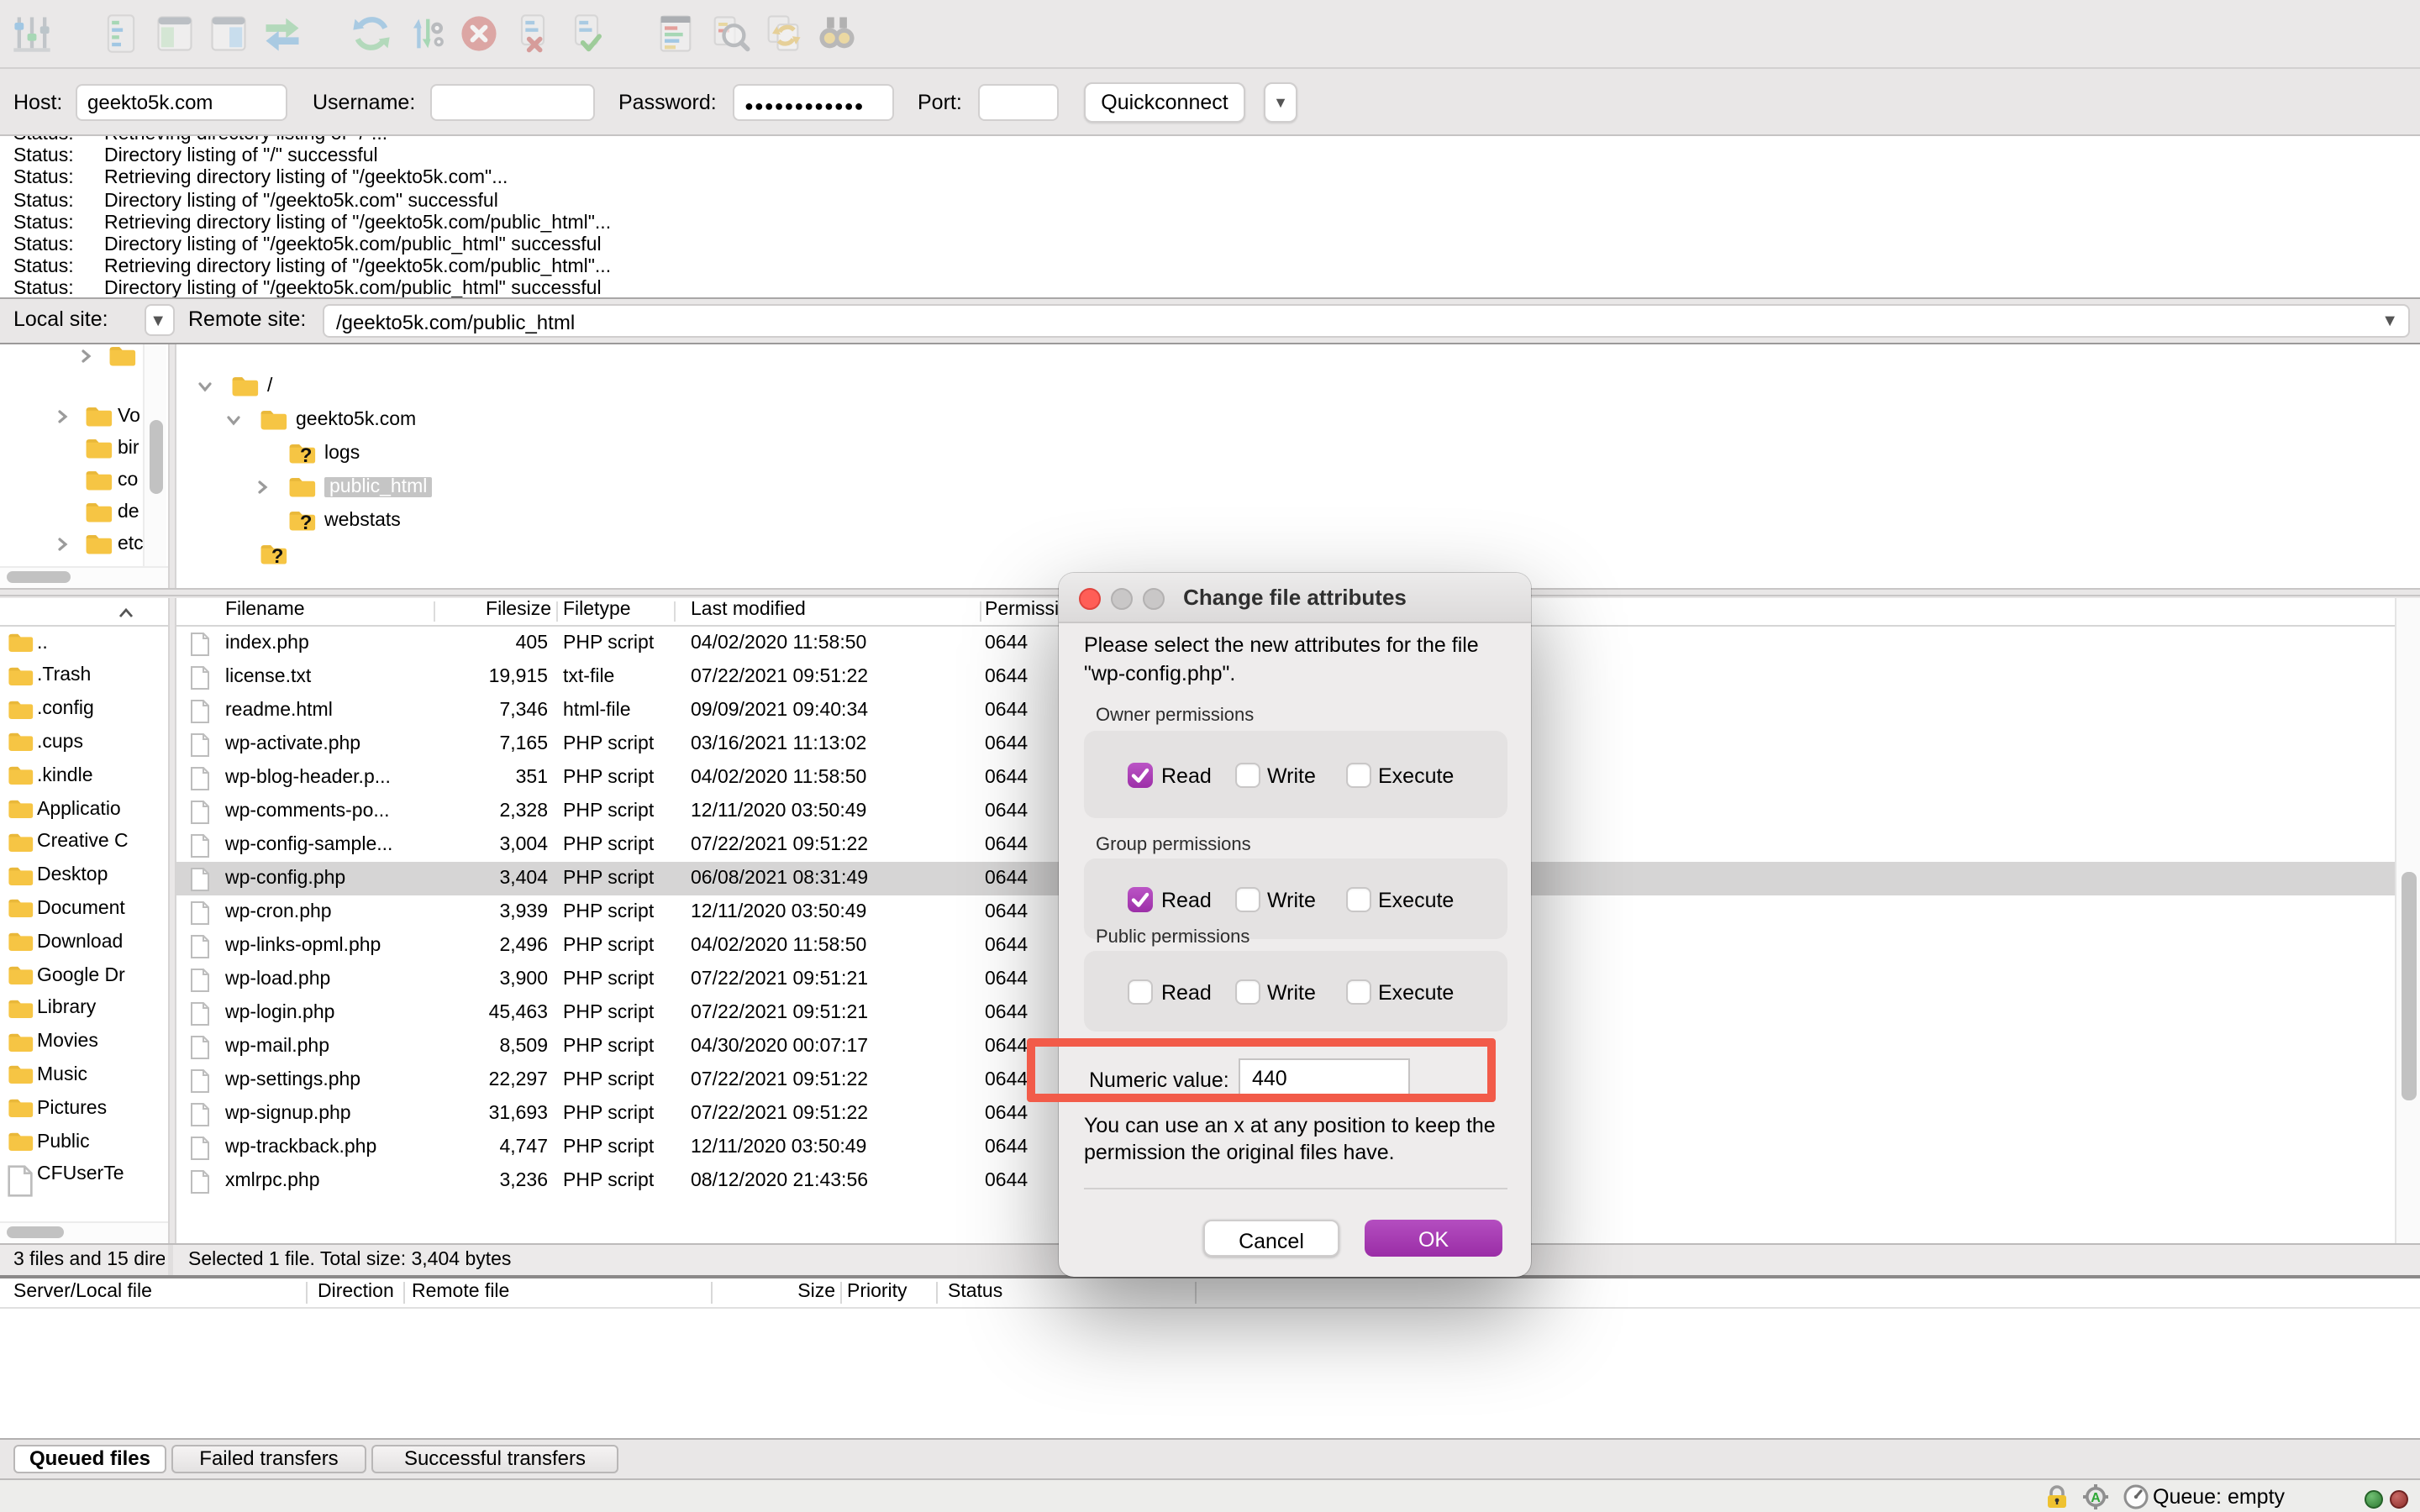 This screenshot has height=1512, width=2420. I want to click on filesize-column-header: Filesize, so click(493, 610).